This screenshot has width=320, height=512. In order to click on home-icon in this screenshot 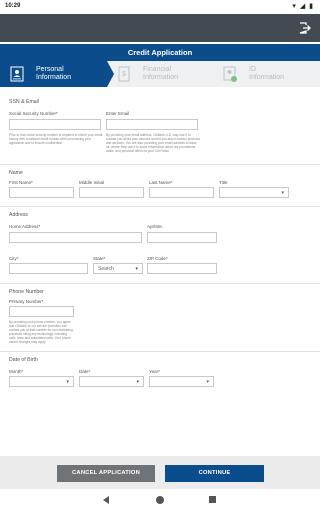, I will do `click(160, 500)`.